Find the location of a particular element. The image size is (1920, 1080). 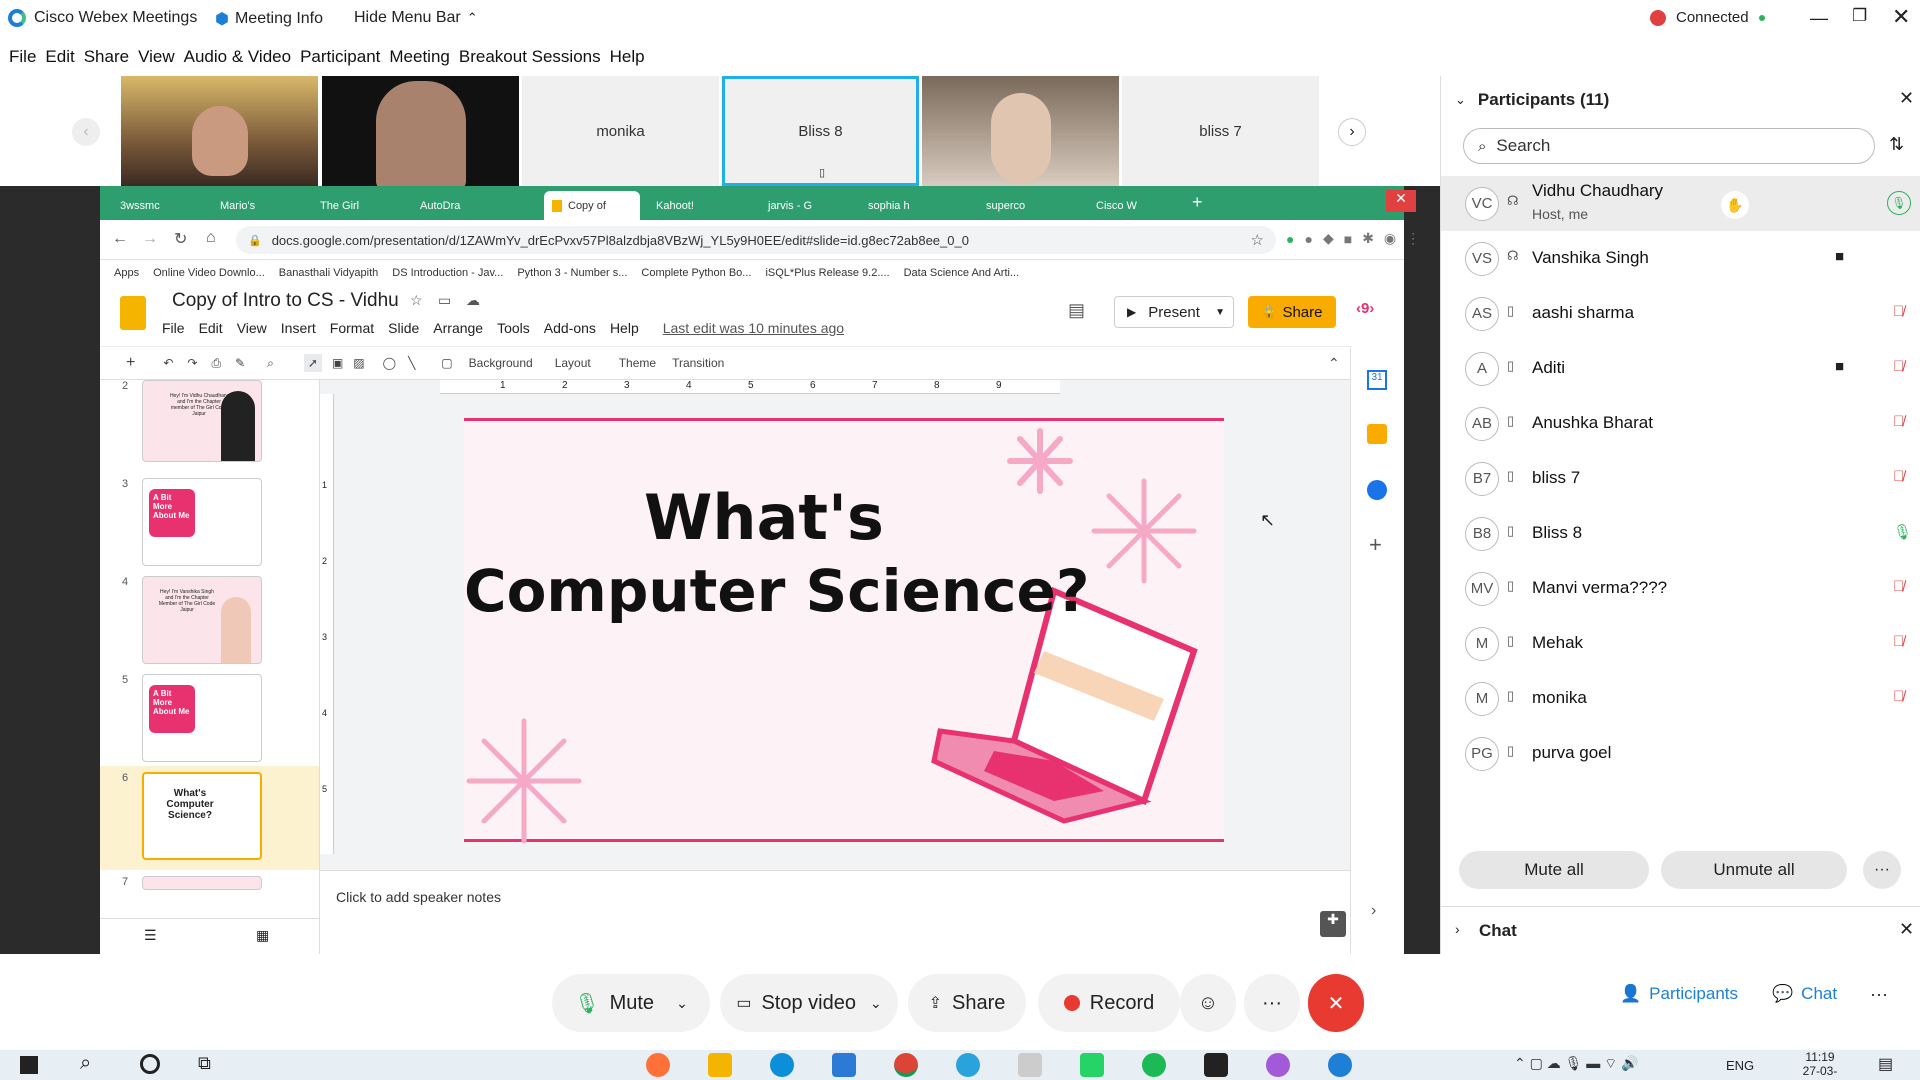

chat-section-header: › Chat ✕ is located at coordinates (1680, 930).